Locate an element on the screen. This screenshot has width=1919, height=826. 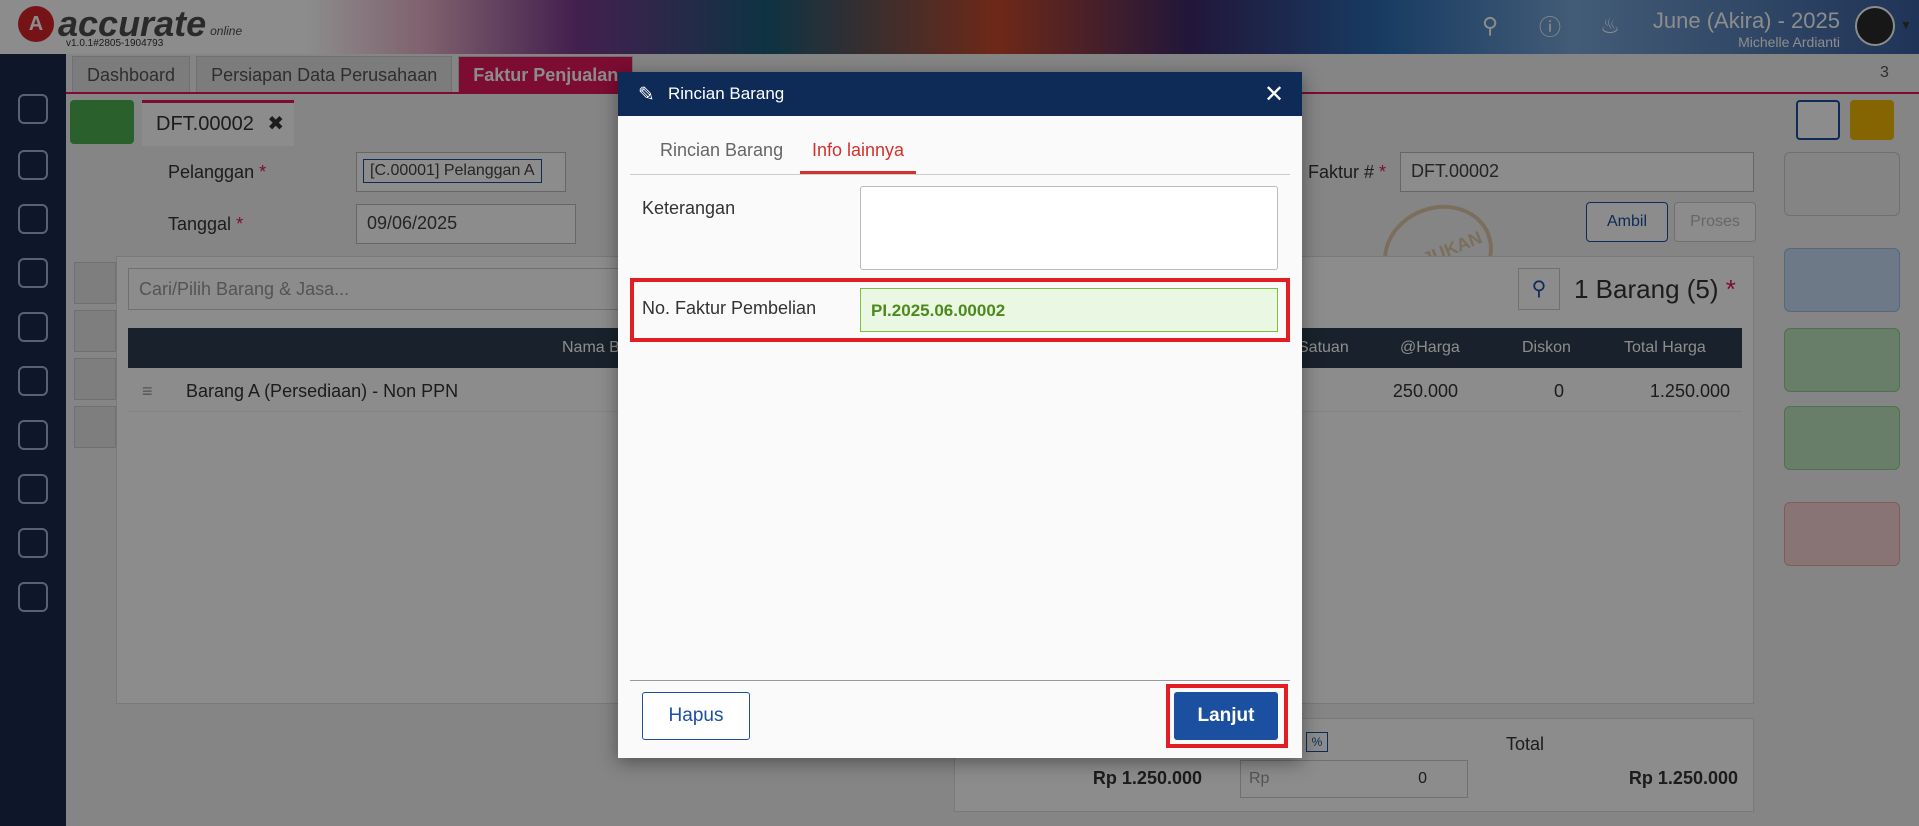
hapus-button: Hapus is located at coordinates (696, 716).